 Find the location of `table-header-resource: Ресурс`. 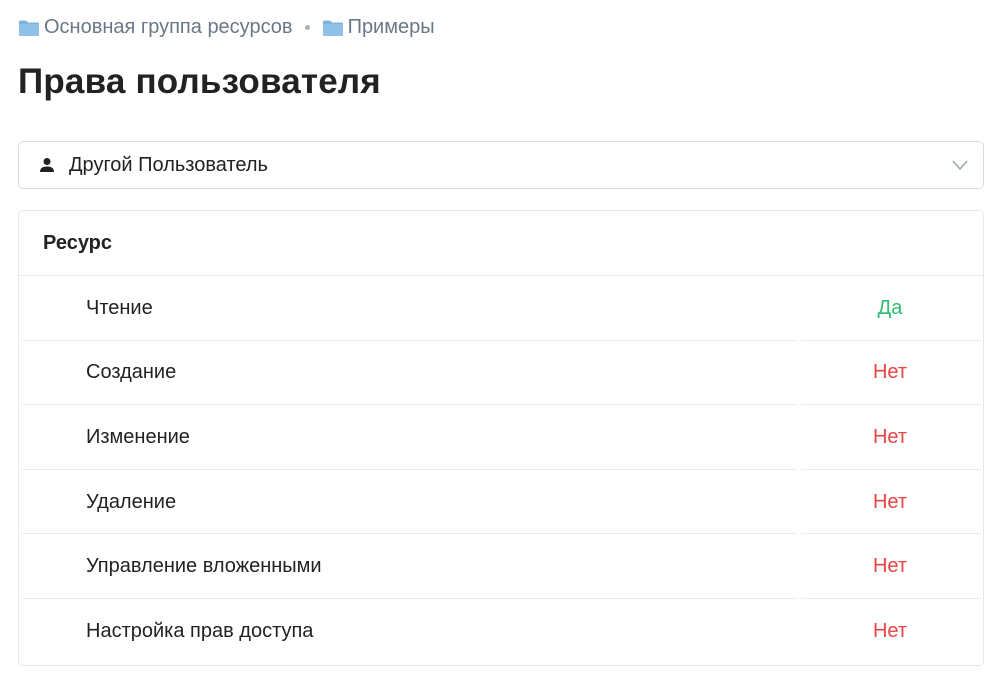

table-header-resource: Ресурс is located at coordinates (501, 243).